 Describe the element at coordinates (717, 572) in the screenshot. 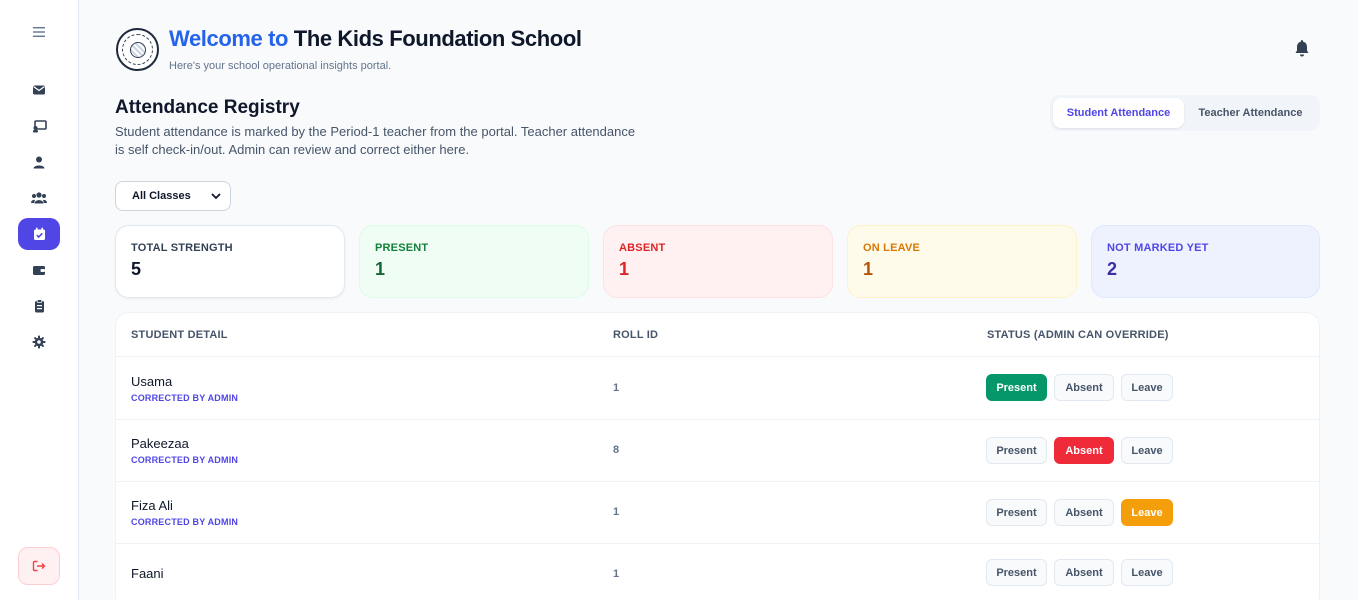

I see `table-row: Faani 1 Present Absent Leave` at that location.